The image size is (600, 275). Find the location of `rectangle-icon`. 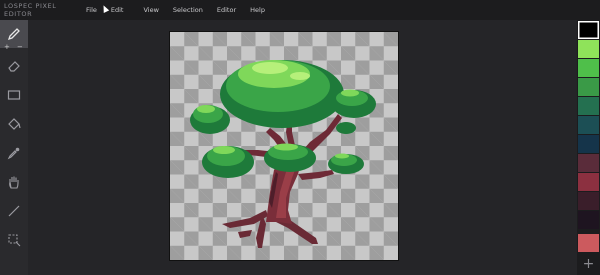

rectangle-icon is located at coordinates (14, 95).